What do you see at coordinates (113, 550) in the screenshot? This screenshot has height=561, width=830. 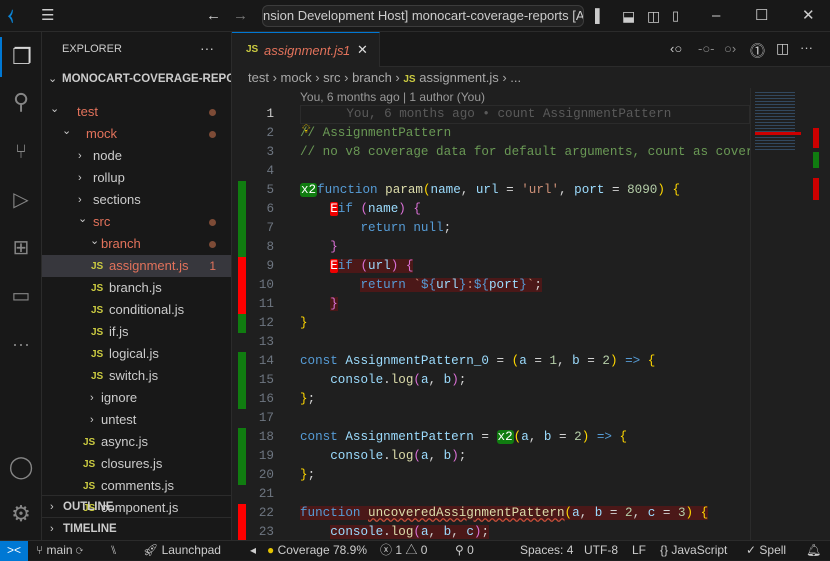 I see `git-graph-icon: ⑊` at bounding box center [113, 550].